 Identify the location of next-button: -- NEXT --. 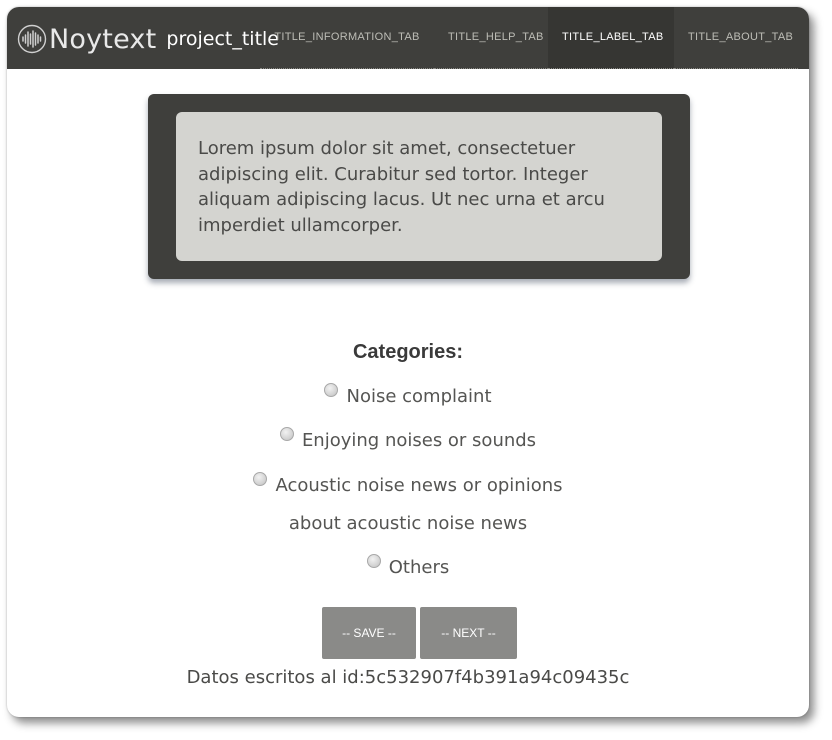
(468, 633).